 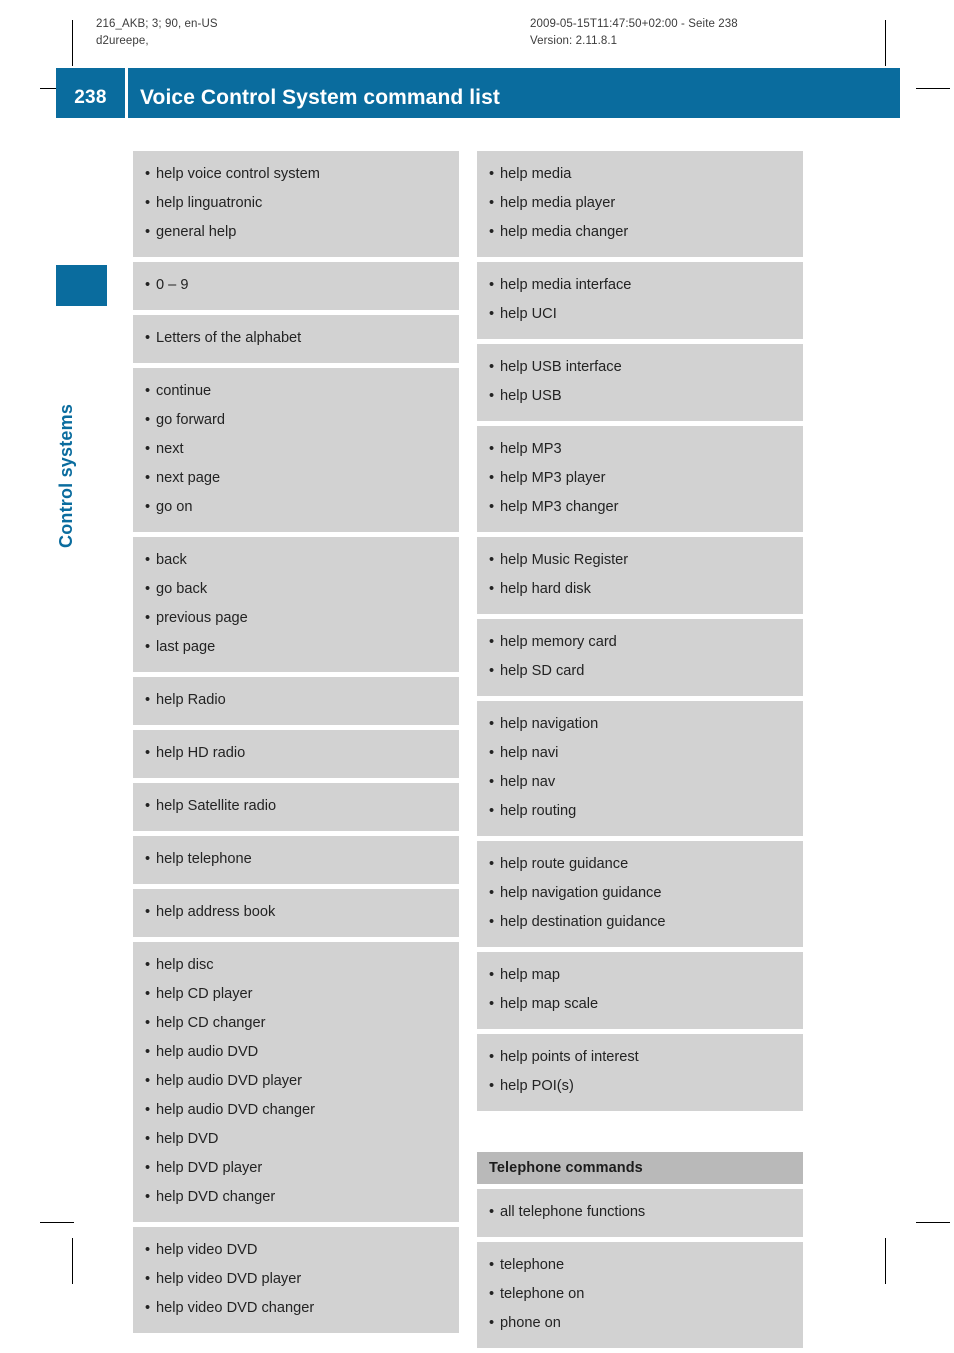 What do you see at coordinates (296, 754) in the screenshot?
I see `command-group: • help HD radio` at bounding box center [296, 754].